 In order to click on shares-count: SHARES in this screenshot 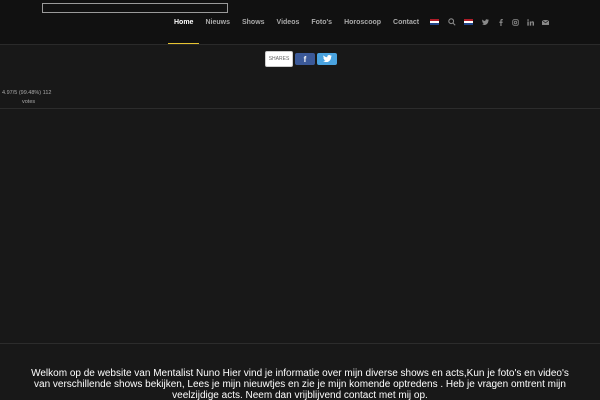, I will do `click(279, 59)`.